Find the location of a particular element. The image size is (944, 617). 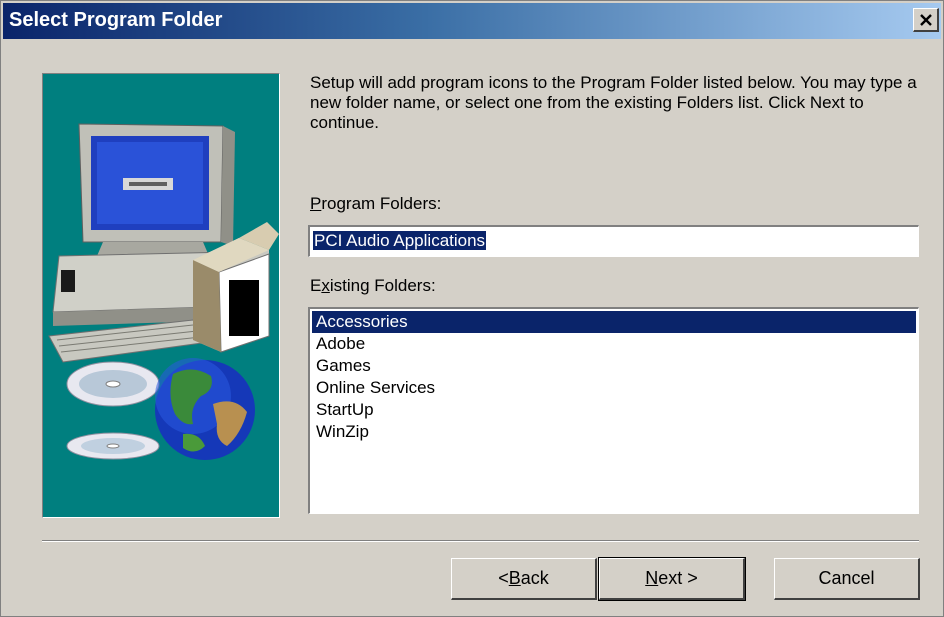

cancel-button: Cancel is located at coordinates (847, 579).